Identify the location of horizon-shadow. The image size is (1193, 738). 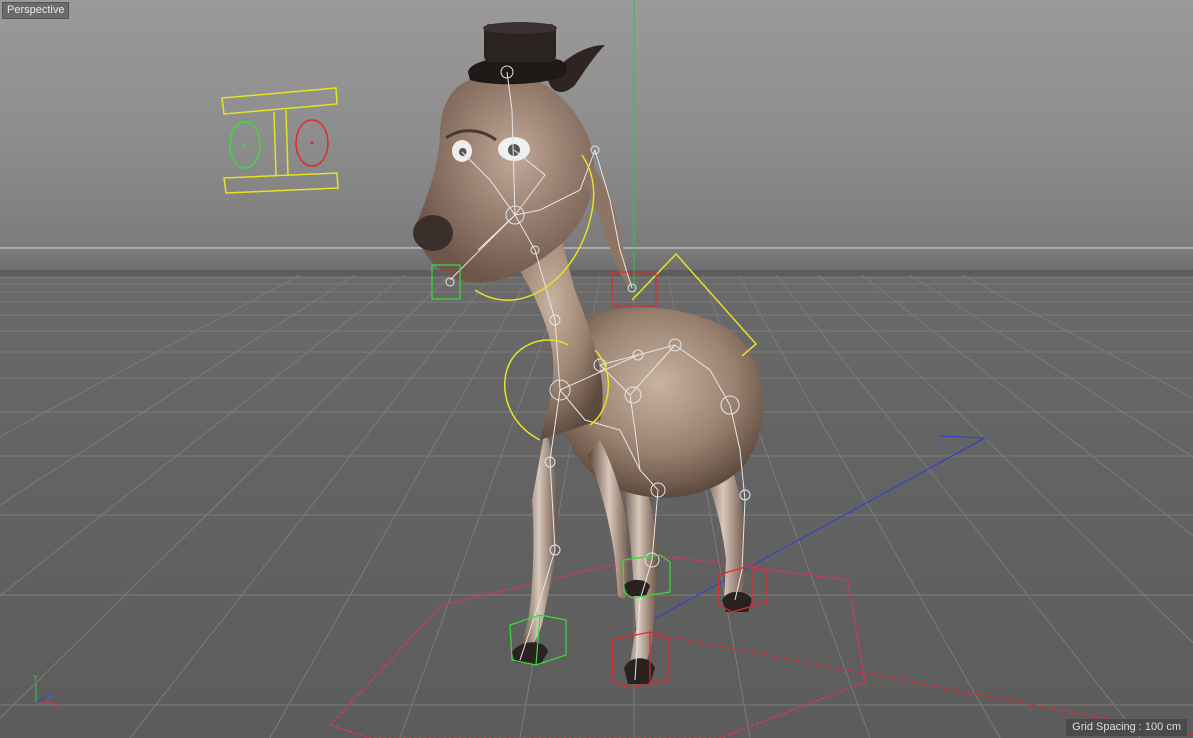
(596, 273).